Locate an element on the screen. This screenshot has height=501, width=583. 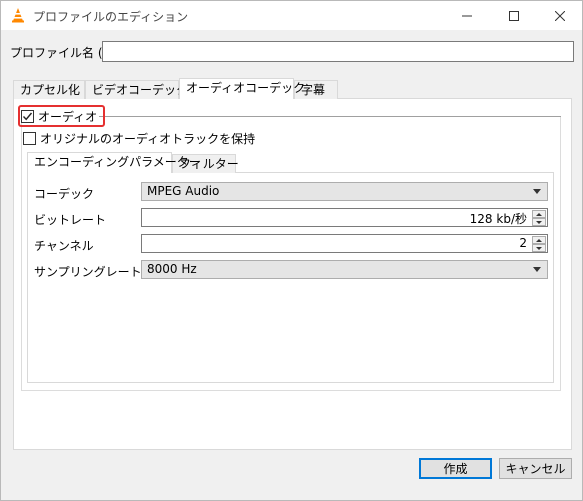
channels-label: チャンネル is located at coordinates (64, 246).